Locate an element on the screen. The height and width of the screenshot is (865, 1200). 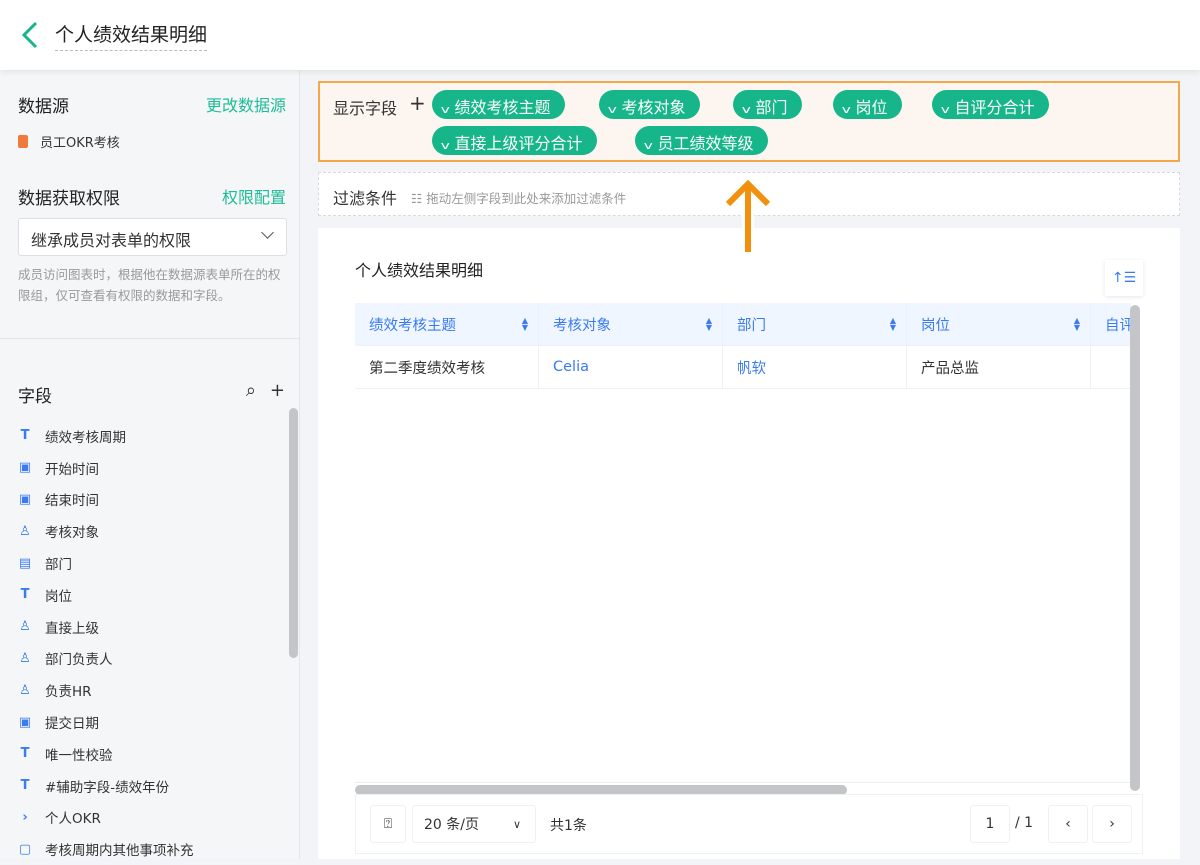
filter-hint: ☷ 拖动左侧字段到此处来添加过滤条件 is located at coordinates (519, 198).